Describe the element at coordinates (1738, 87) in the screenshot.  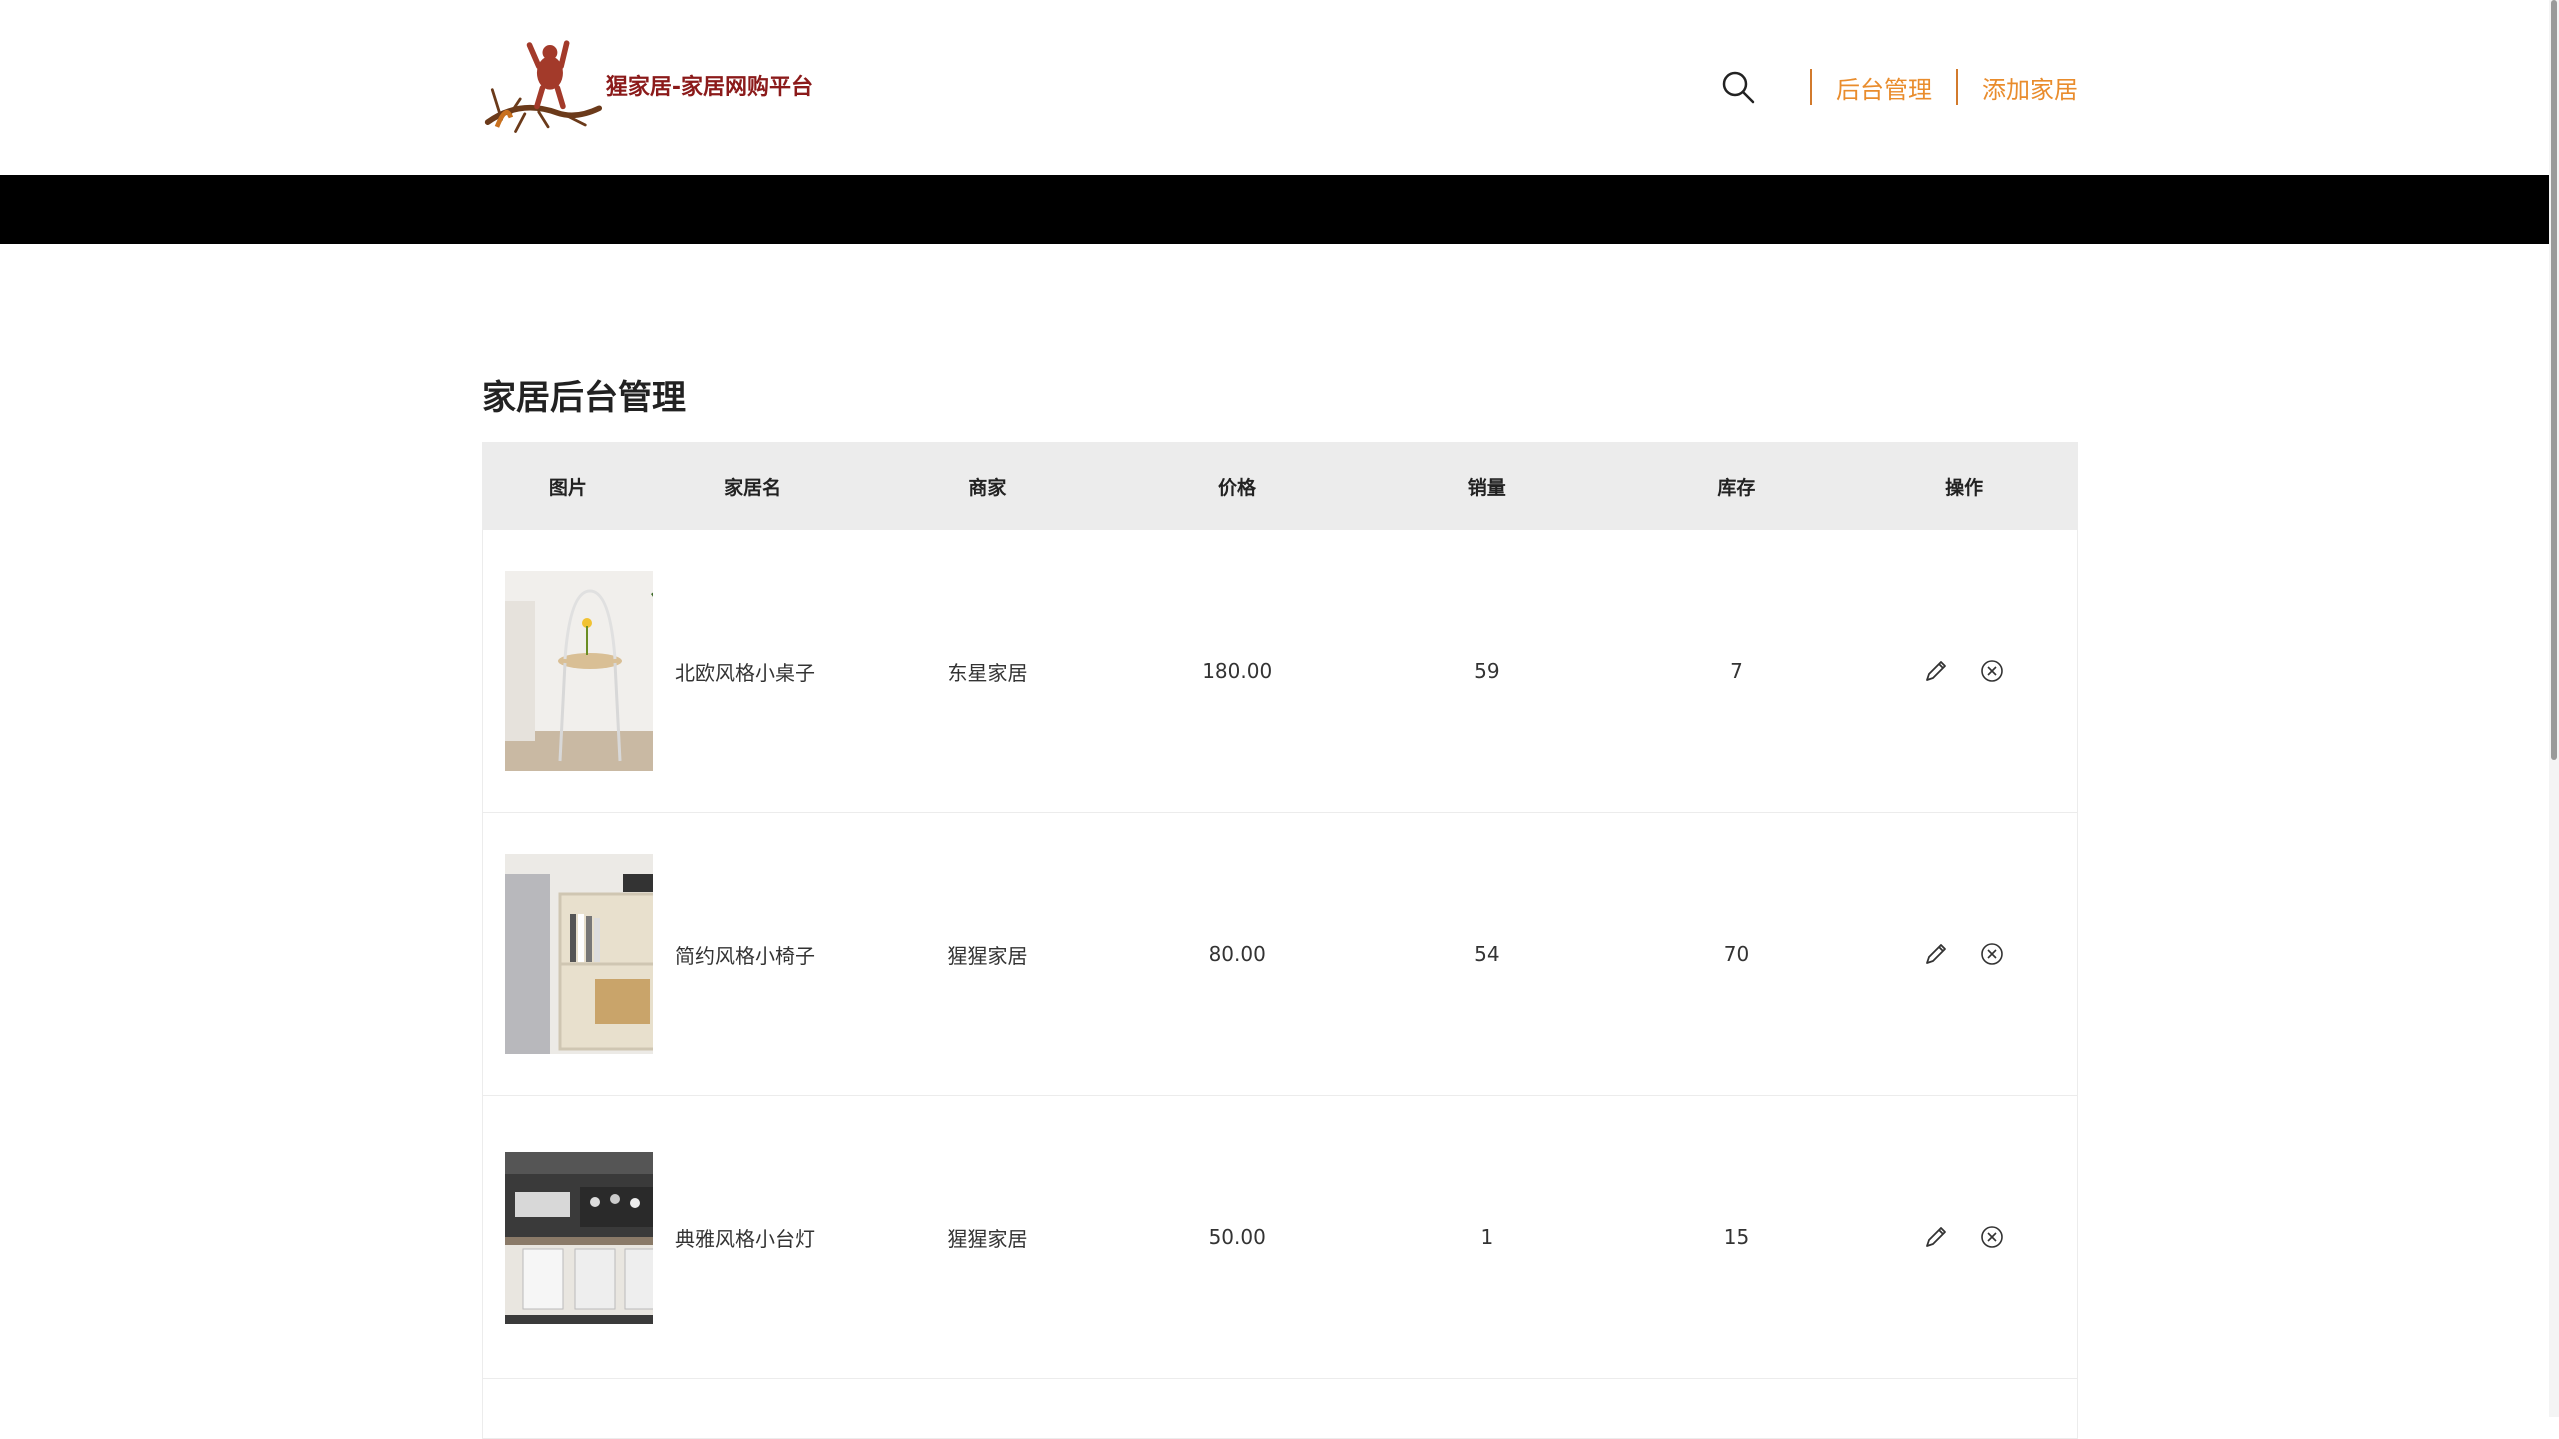
I see `search-icon` at that location.